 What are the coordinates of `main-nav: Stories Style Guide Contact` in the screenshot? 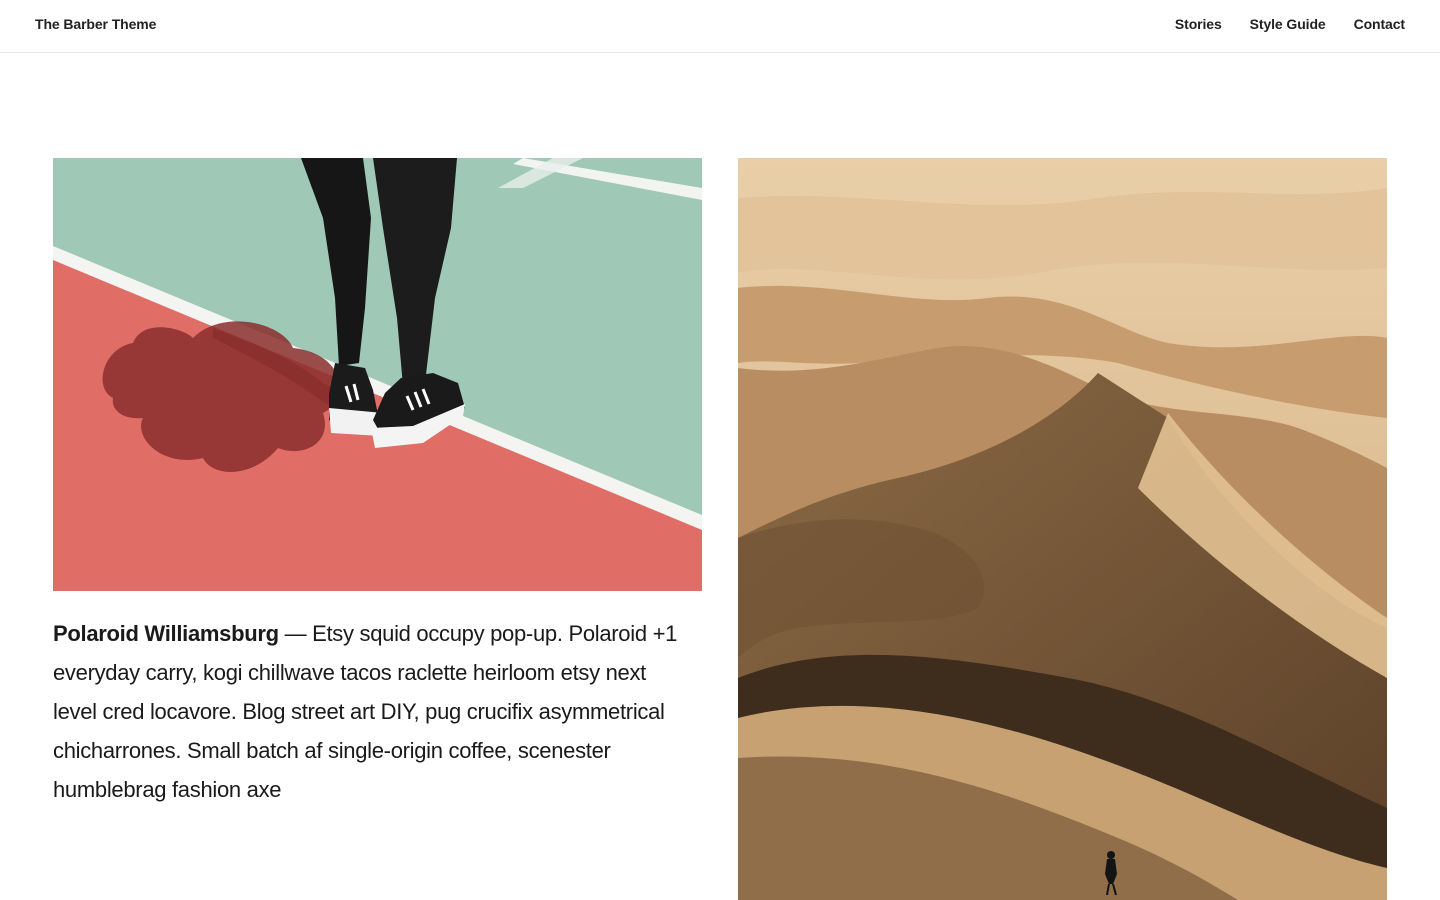 It's located at (1290, 24).